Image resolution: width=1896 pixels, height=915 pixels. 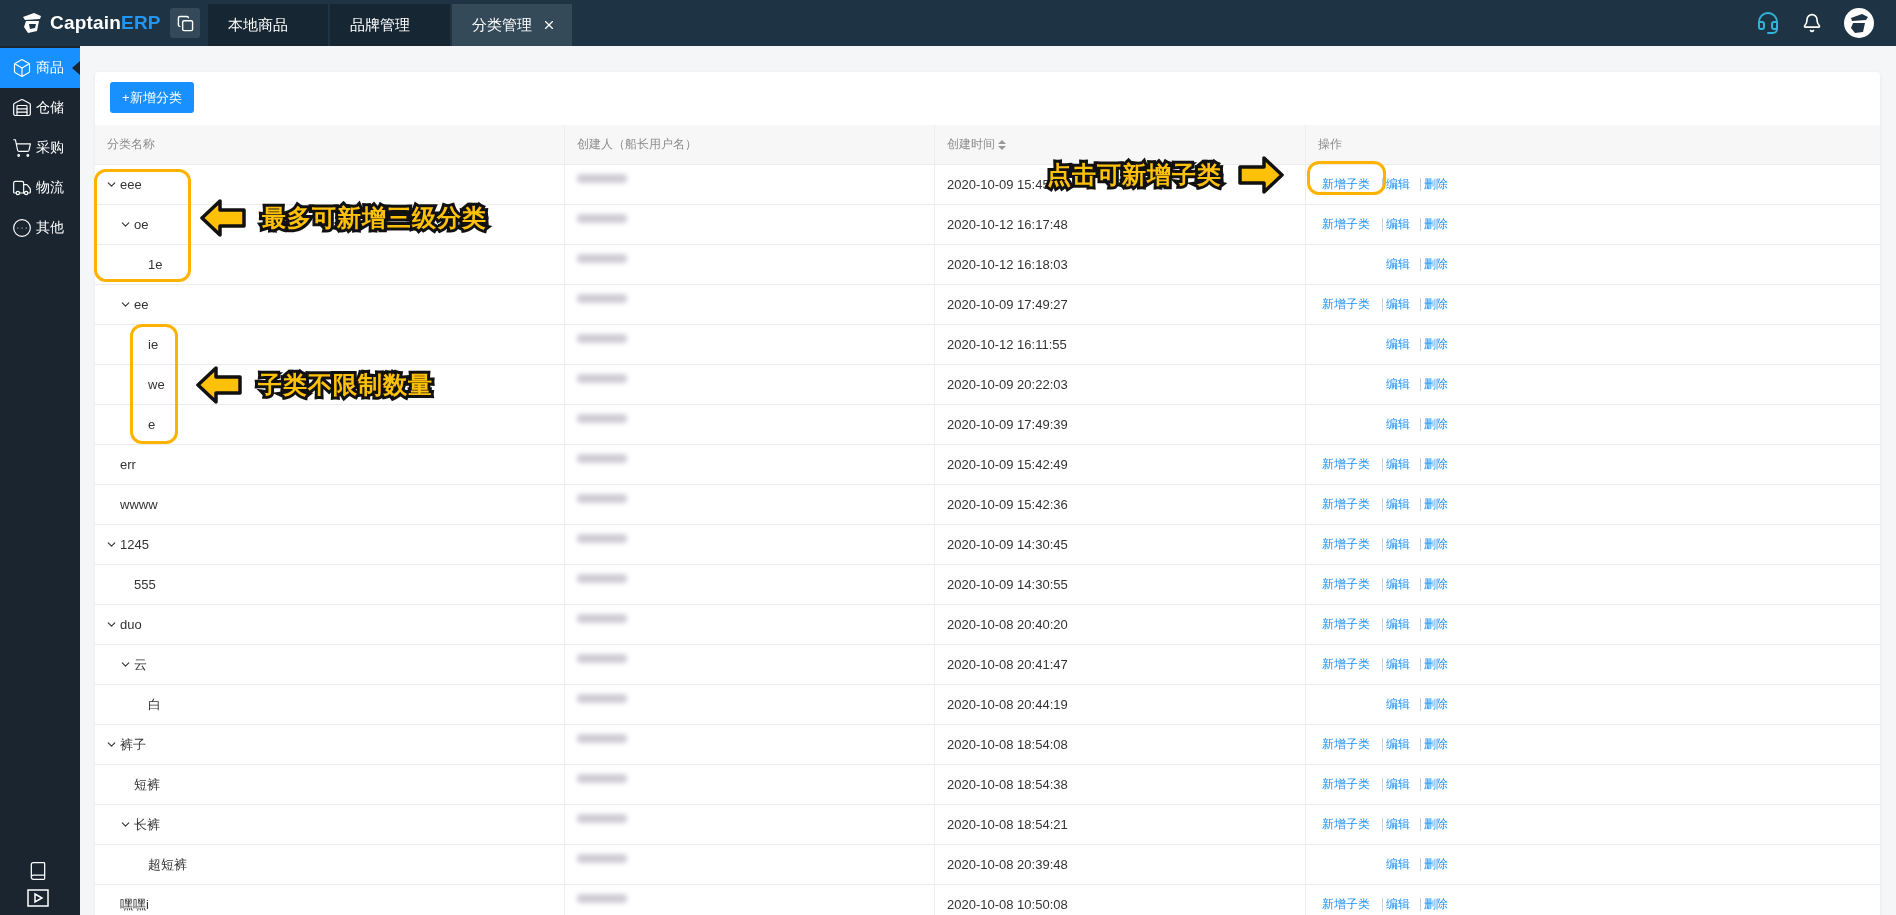 I want to click on category-name: we, so click(x=156, y=384).